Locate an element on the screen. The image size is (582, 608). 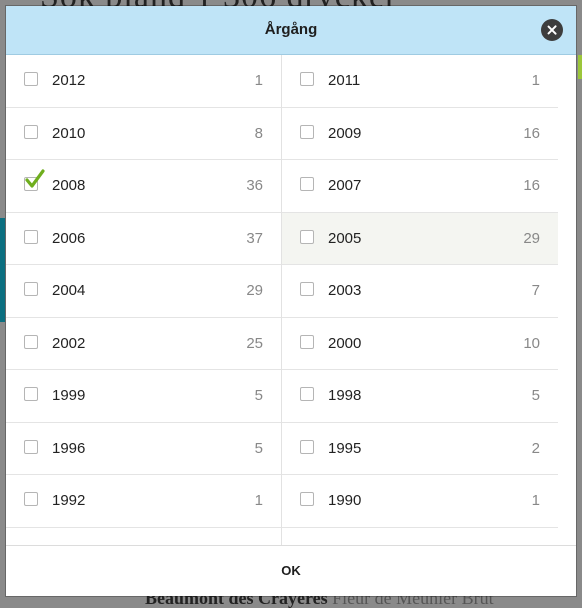
vintage-option-2010: 2010 8 is located at coordinates (143, 133).